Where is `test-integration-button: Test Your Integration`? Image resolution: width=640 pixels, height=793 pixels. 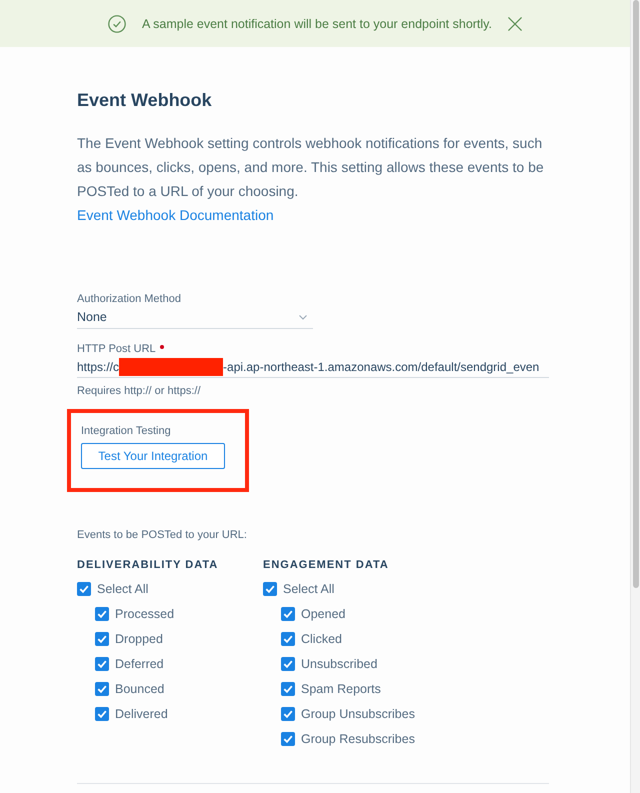
test-integration-button: Test Your Integration is located at coordinates (153, 456).